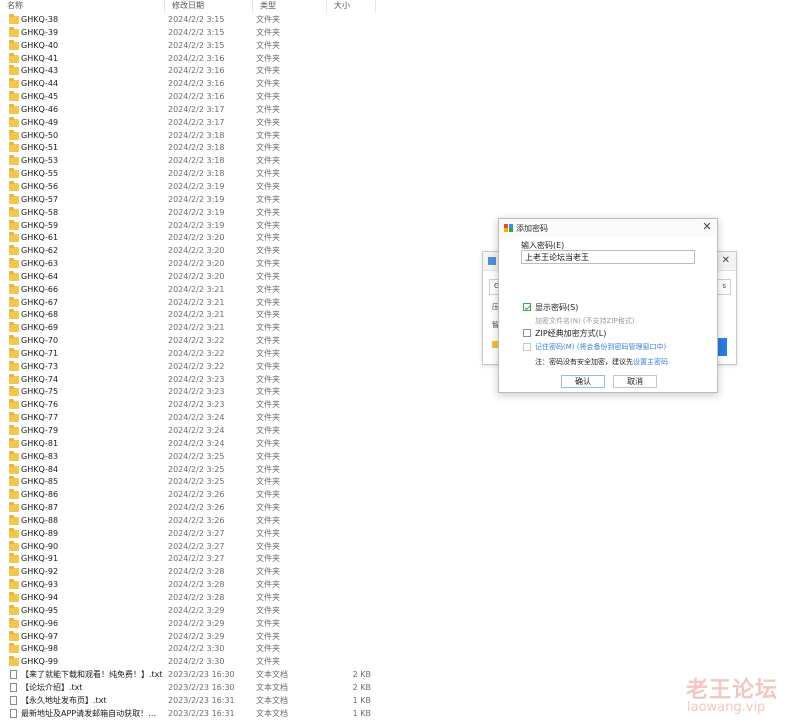 This screenshot has width=800, height=726. Describe the element at coordinates (196, 135) in the screenshot. I see `file-date: 2024/2/2 3:18` at that location.